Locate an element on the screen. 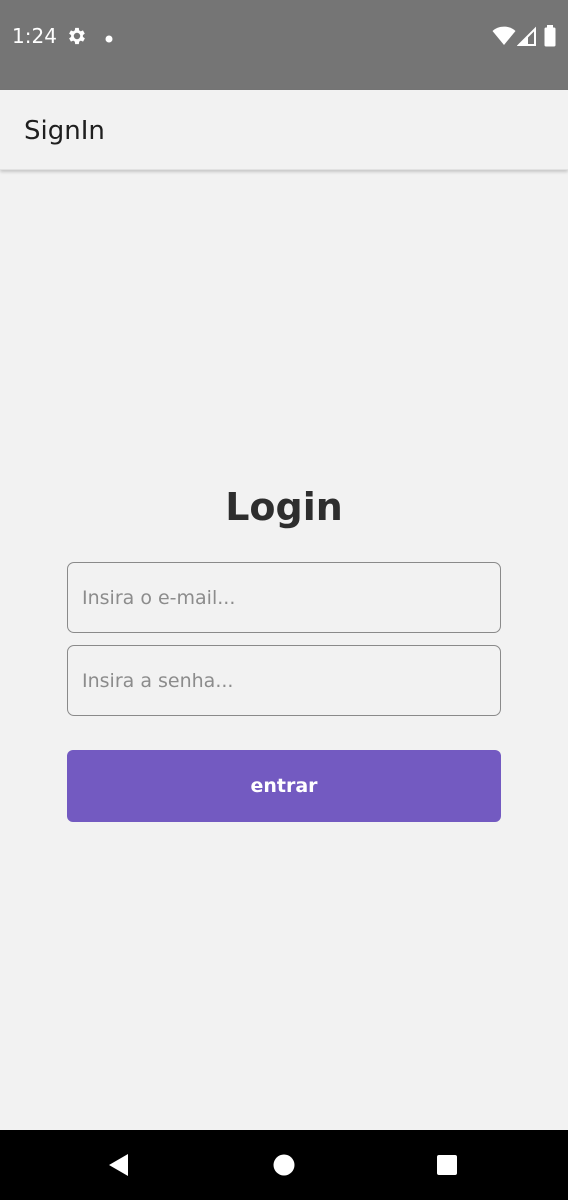  login-button: entrar is located at coordinates (284, 786).